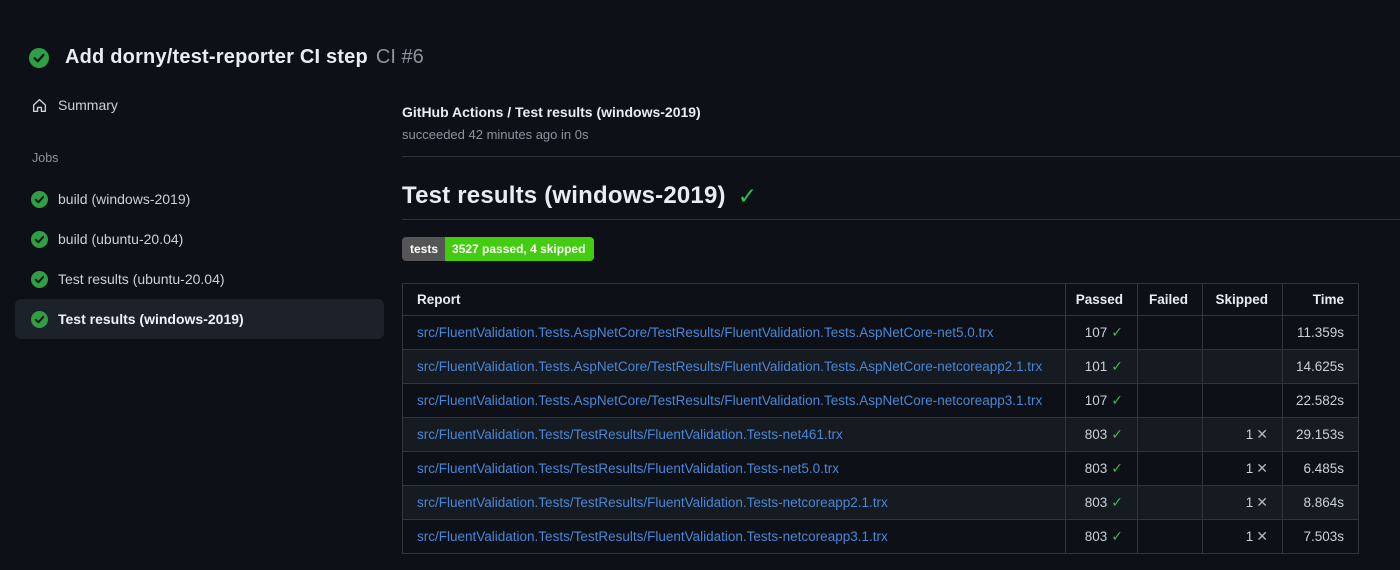 This screenshot has height=570, width=1400. What do you see at coordinates (121, 239) in the screenshot?
I see `job-label: build (ubuntu-20.04)` at bounding box center [121, 239].